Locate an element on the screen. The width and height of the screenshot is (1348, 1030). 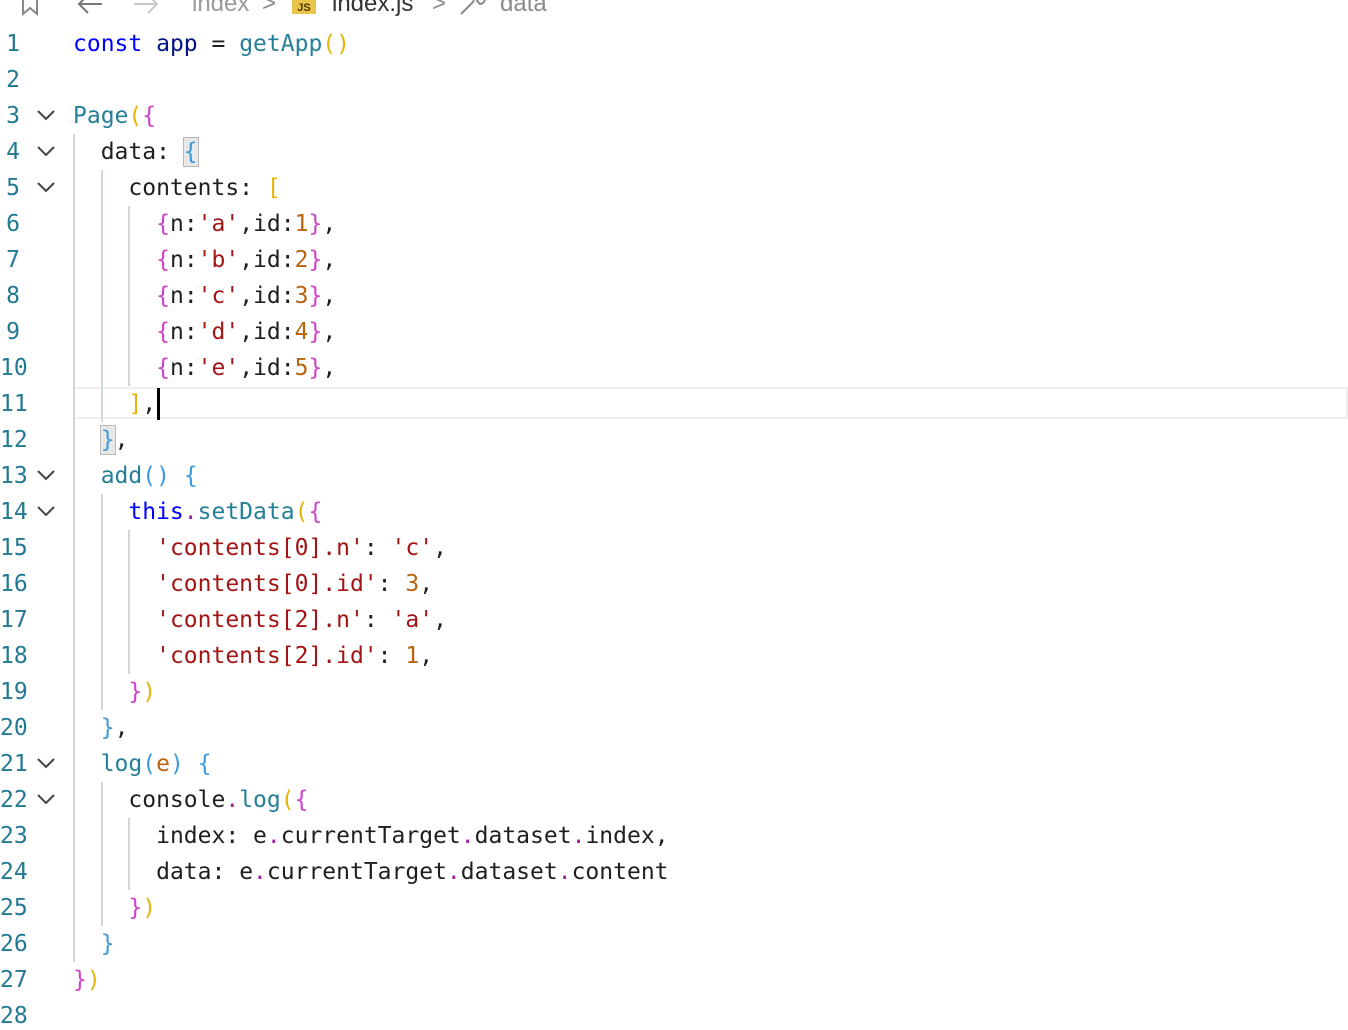
code-line: 19 }) is located at coordinates (674, 692).